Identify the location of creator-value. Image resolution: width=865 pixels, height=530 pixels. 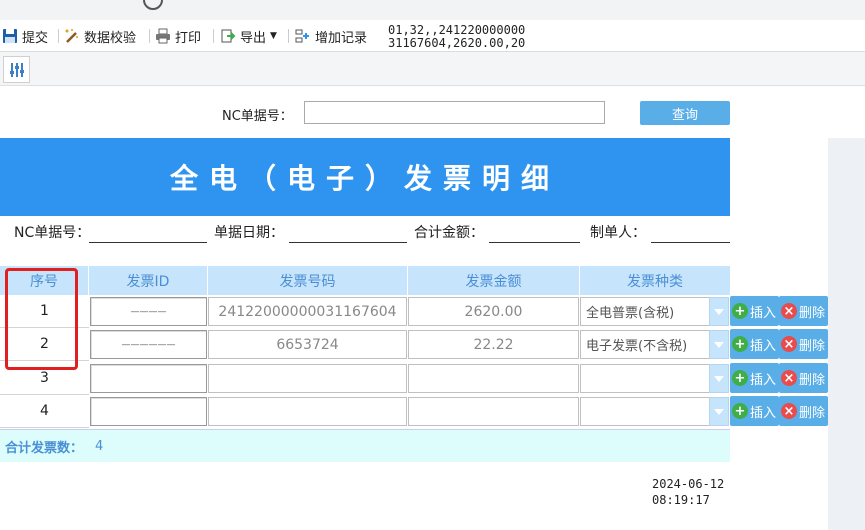
(690, 242).